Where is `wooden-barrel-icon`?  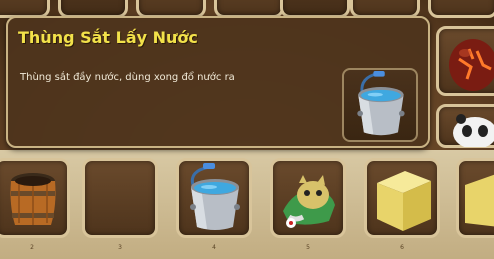
wooden-barrel-icon is located at coordinates (33, 199).